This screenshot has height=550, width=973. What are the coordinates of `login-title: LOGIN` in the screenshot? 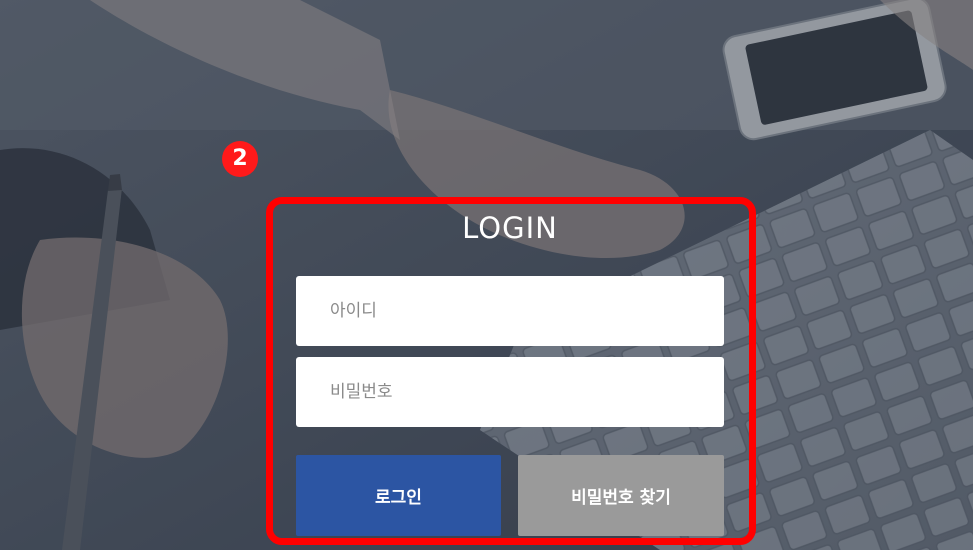 It's located at (510, 228).